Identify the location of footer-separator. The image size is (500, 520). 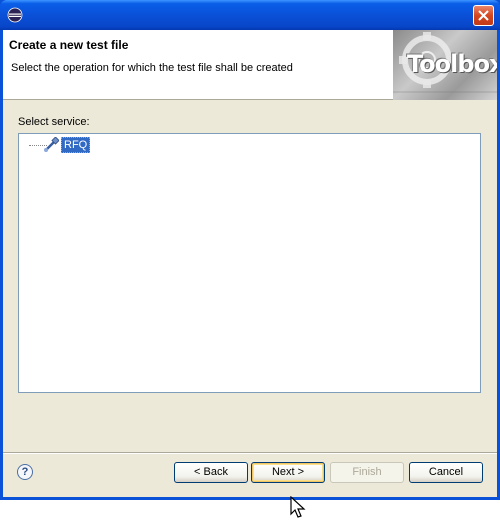
(250, 453).